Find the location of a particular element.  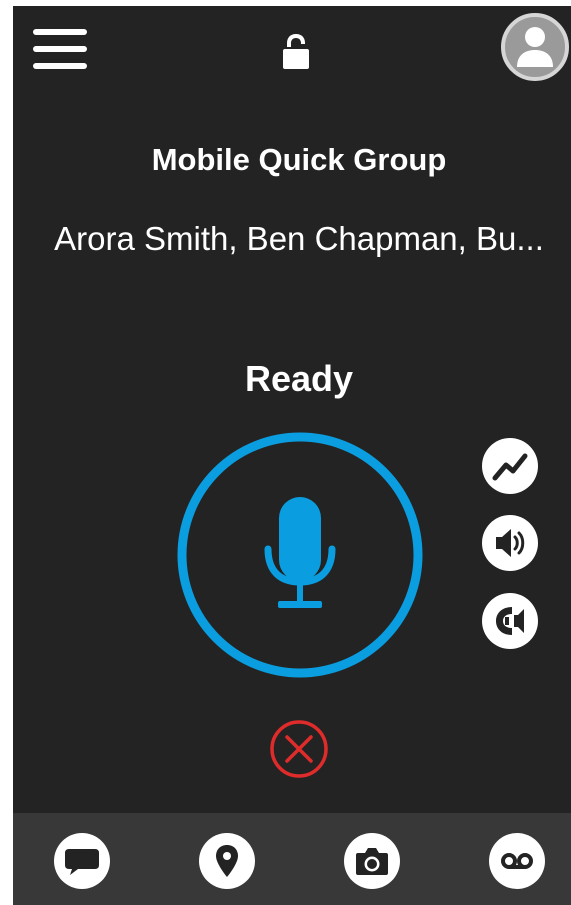

location-button is located at coordinates (227, 861).